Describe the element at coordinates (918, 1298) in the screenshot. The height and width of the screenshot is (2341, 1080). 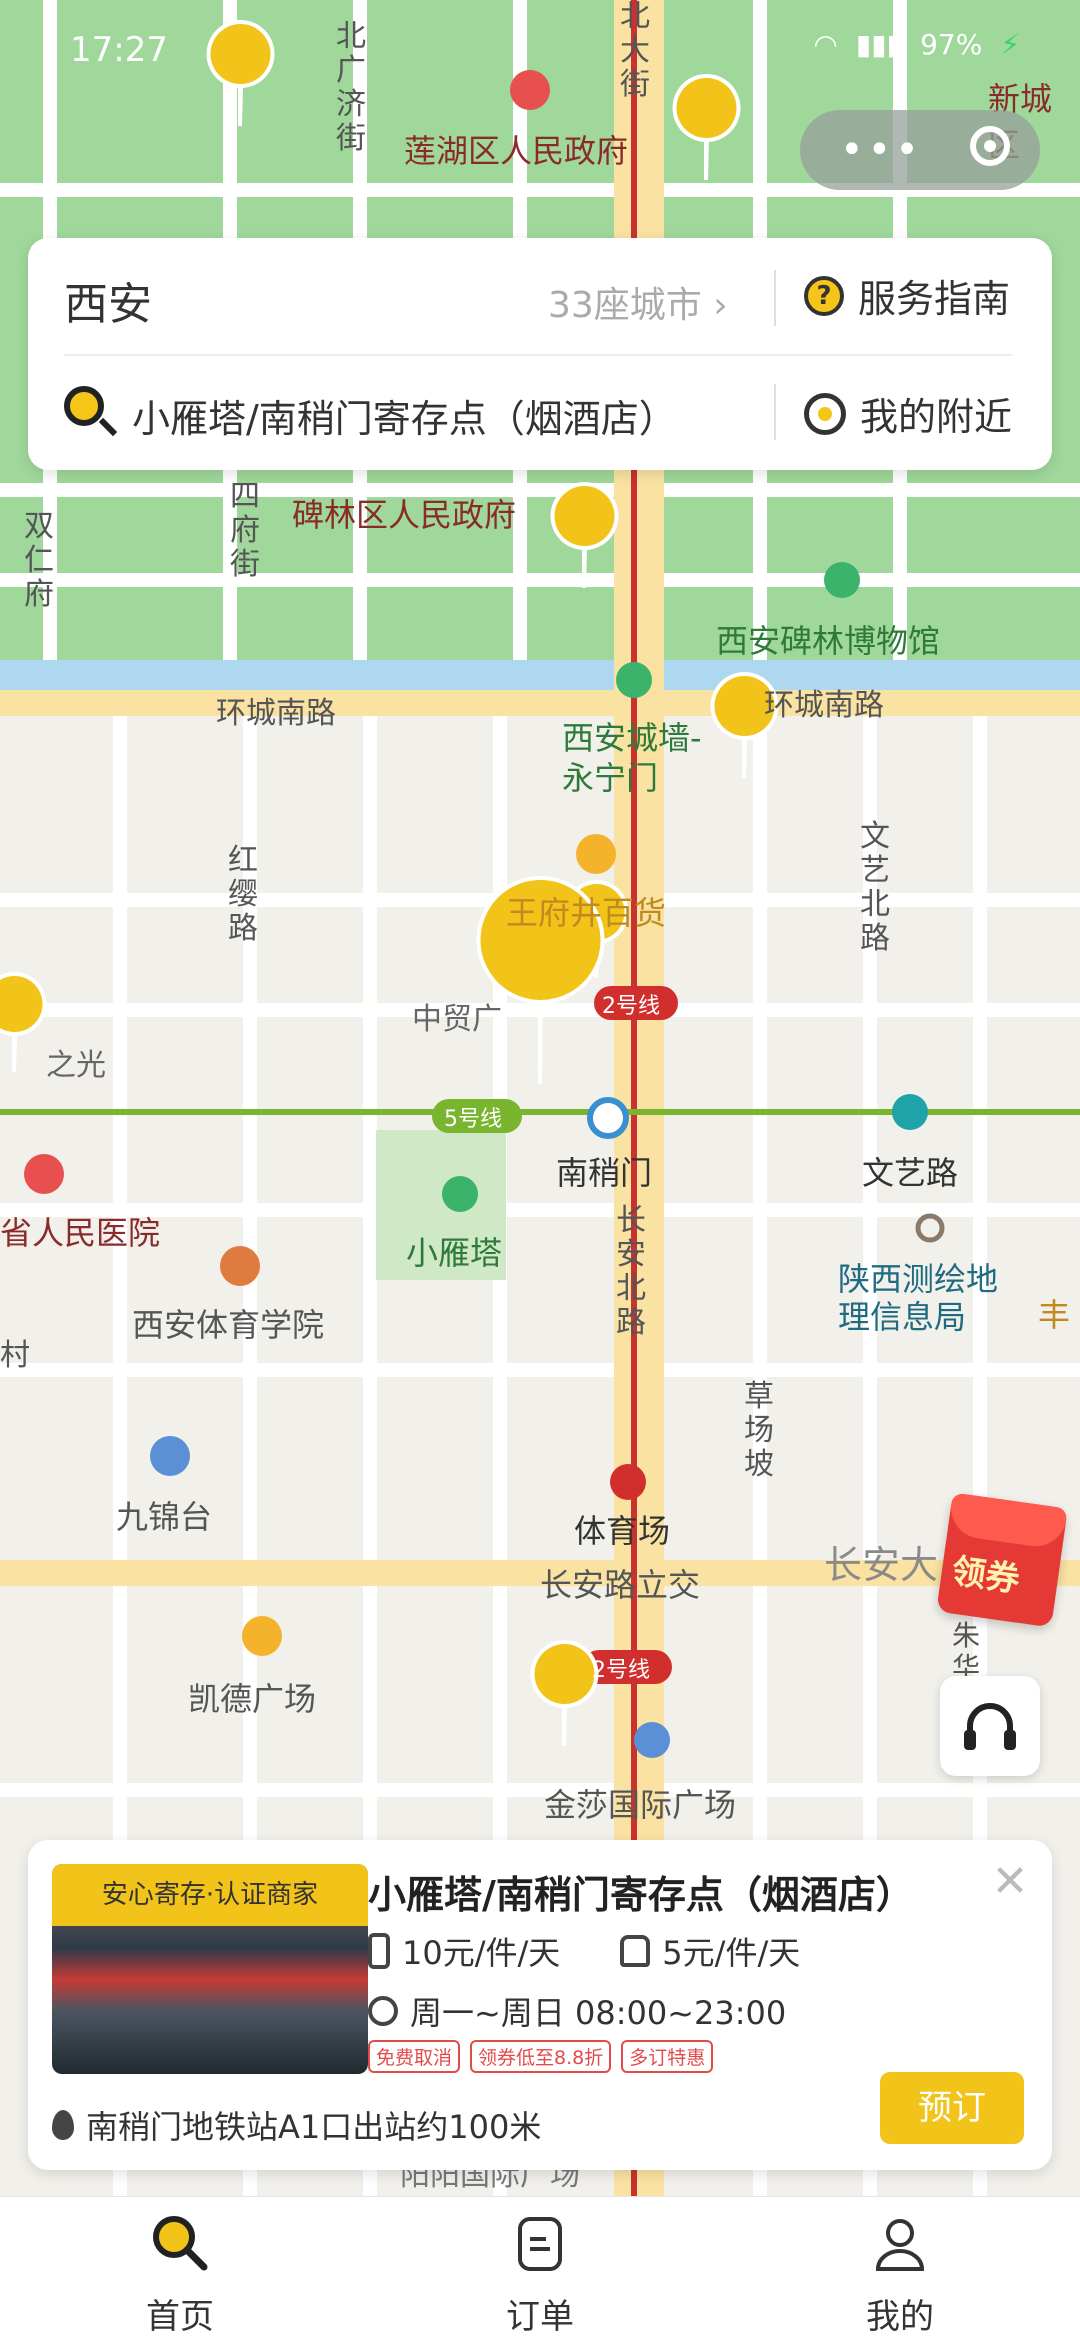
I see `poi-label: 陕西测绘地理信息局` at that location.